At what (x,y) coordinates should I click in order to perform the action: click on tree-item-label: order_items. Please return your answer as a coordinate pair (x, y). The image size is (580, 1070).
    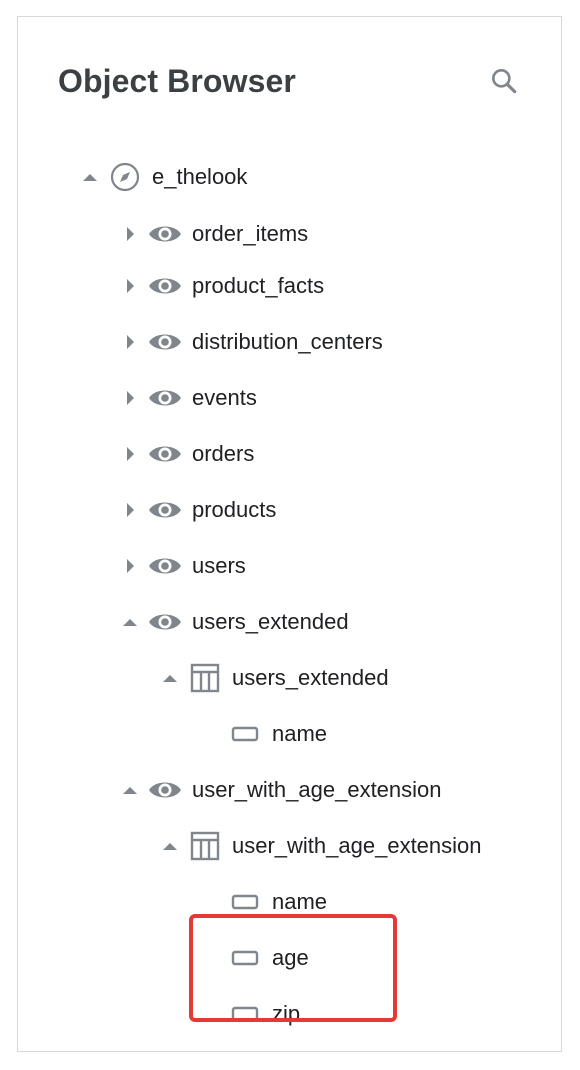
    Looking at the image, I should click on (250, 233).